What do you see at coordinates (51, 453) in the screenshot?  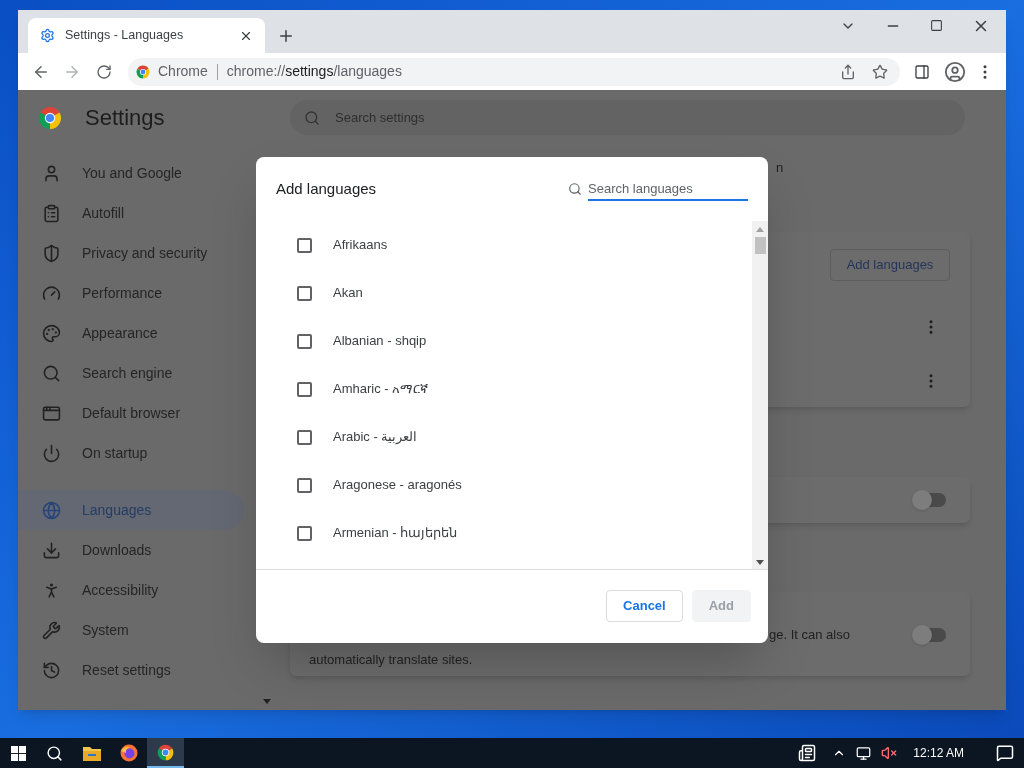 I see `power-icon` at bounding box center [51, 453].